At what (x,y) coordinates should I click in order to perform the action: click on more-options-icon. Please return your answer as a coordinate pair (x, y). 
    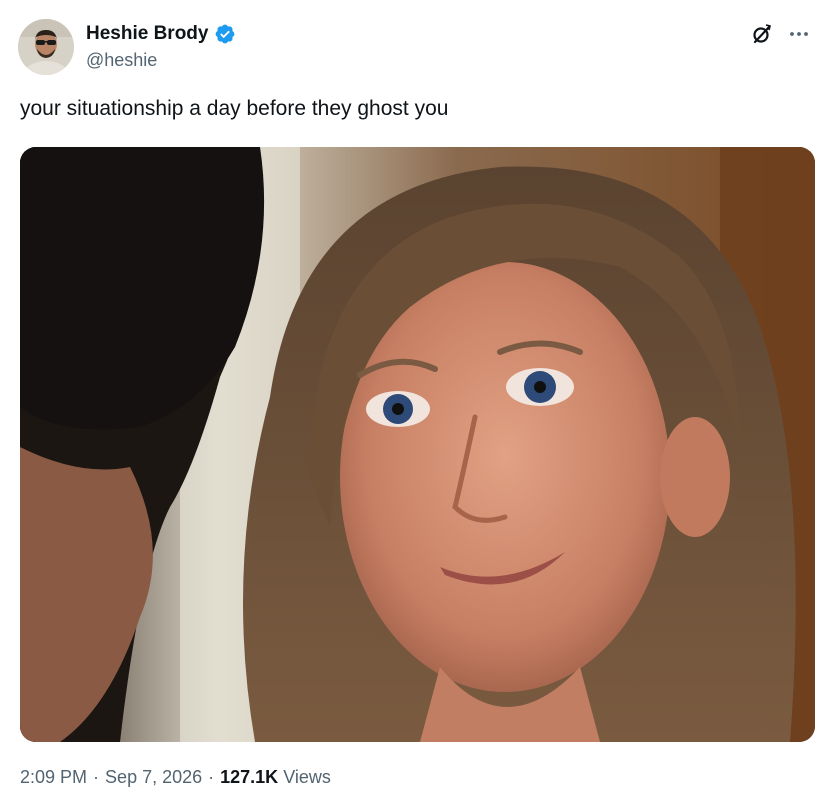
    Looking at the image, I should click on (799, 34).